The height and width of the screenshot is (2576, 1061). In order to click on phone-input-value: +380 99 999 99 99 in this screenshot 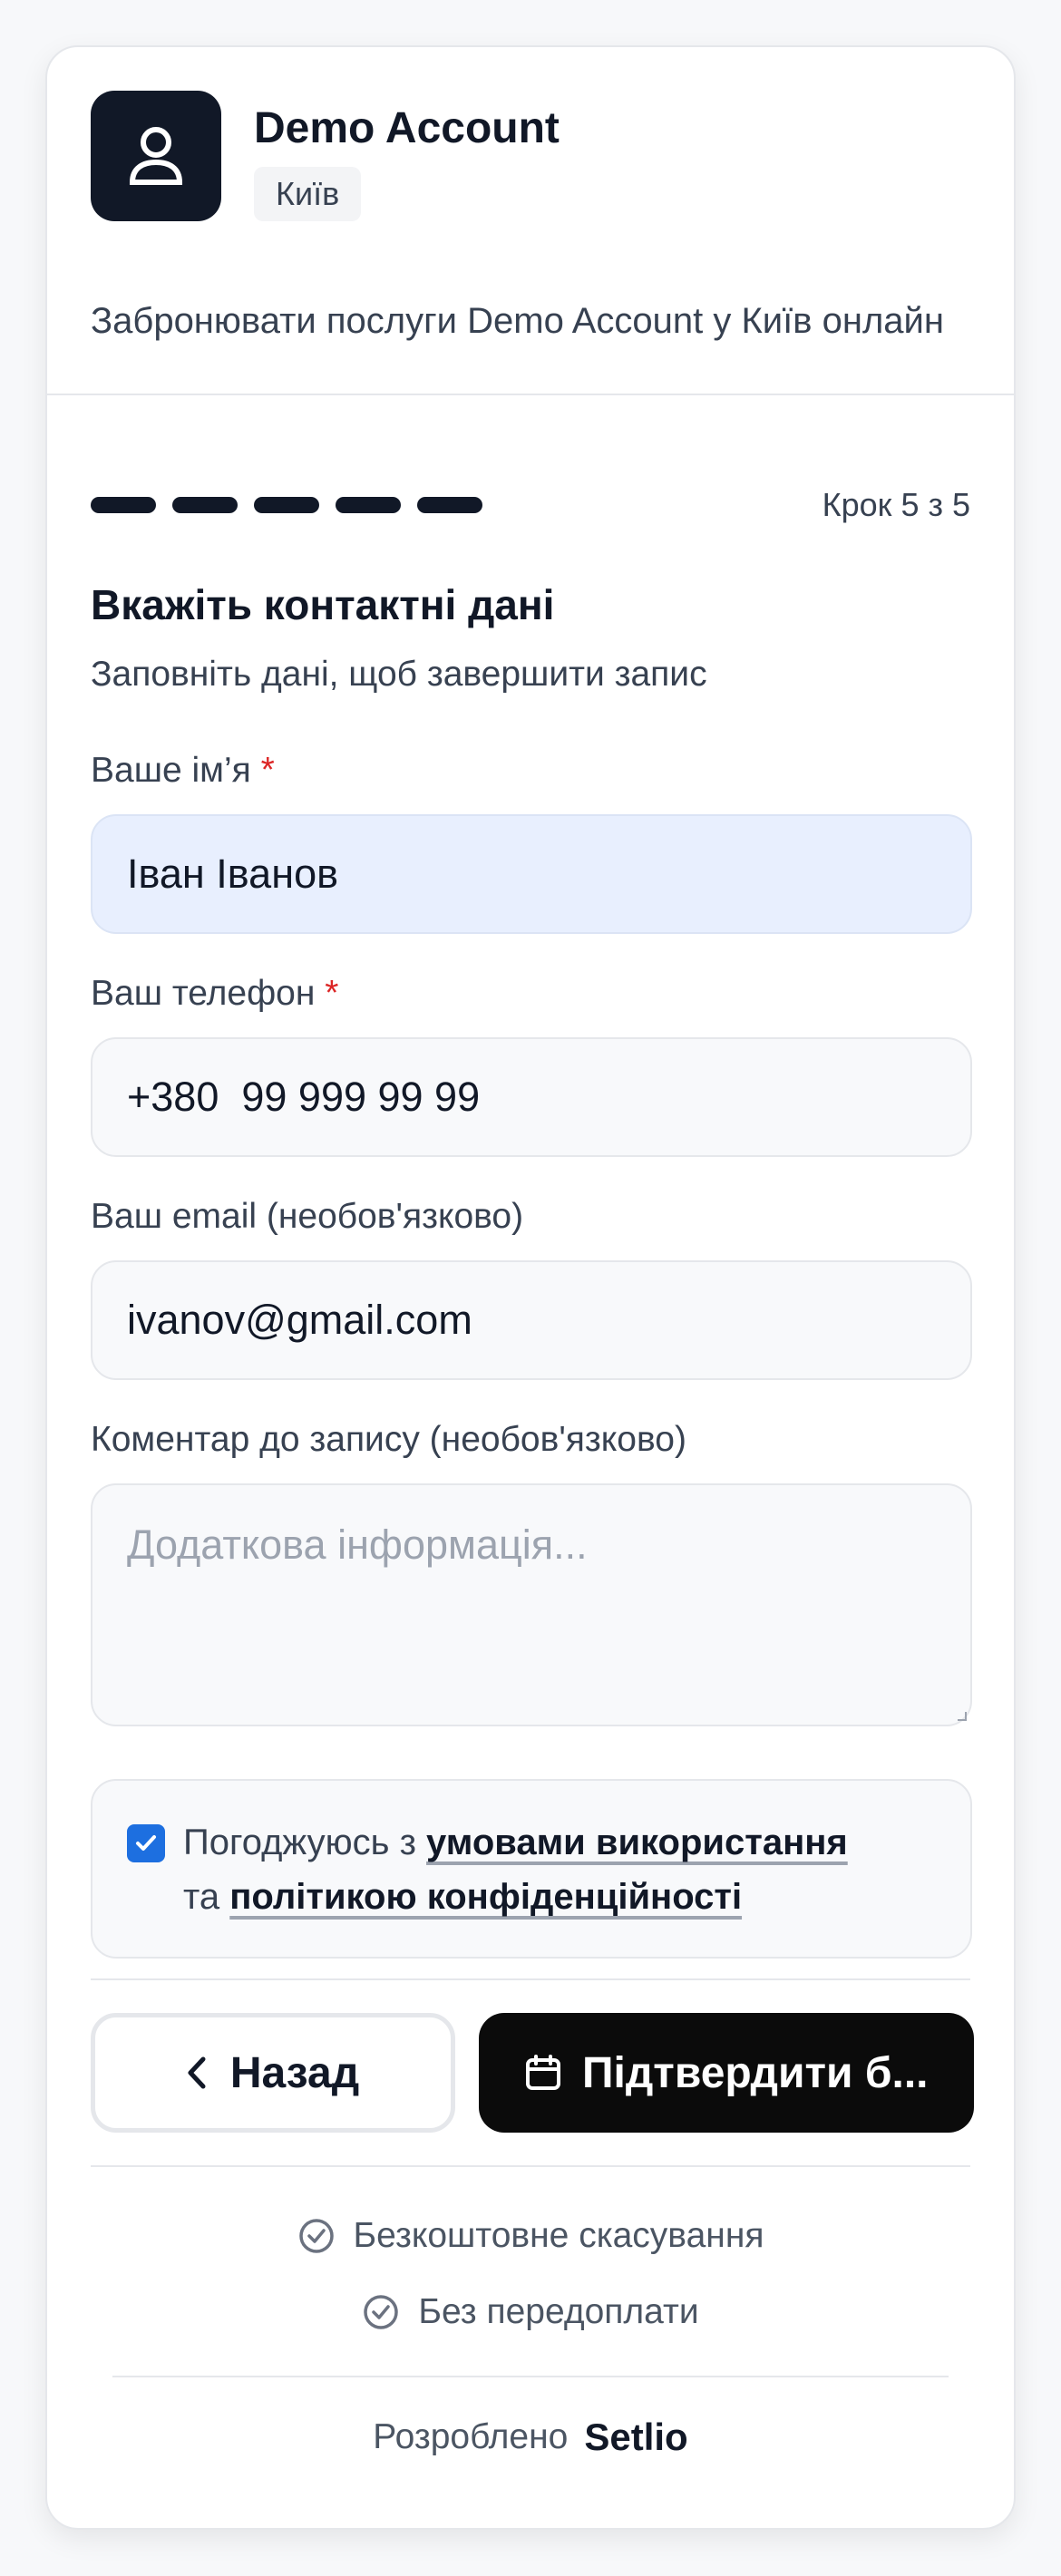, I will do `click(304, 1097)`.